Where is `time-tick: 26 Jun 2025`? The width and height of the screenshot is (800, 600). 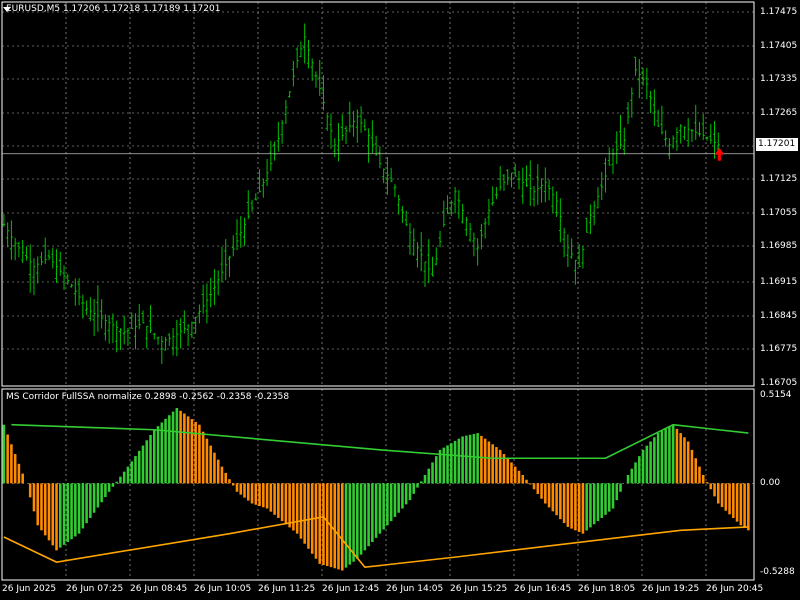
time-tick: 26 Jun 2025 is located at coordinates (29, 589).